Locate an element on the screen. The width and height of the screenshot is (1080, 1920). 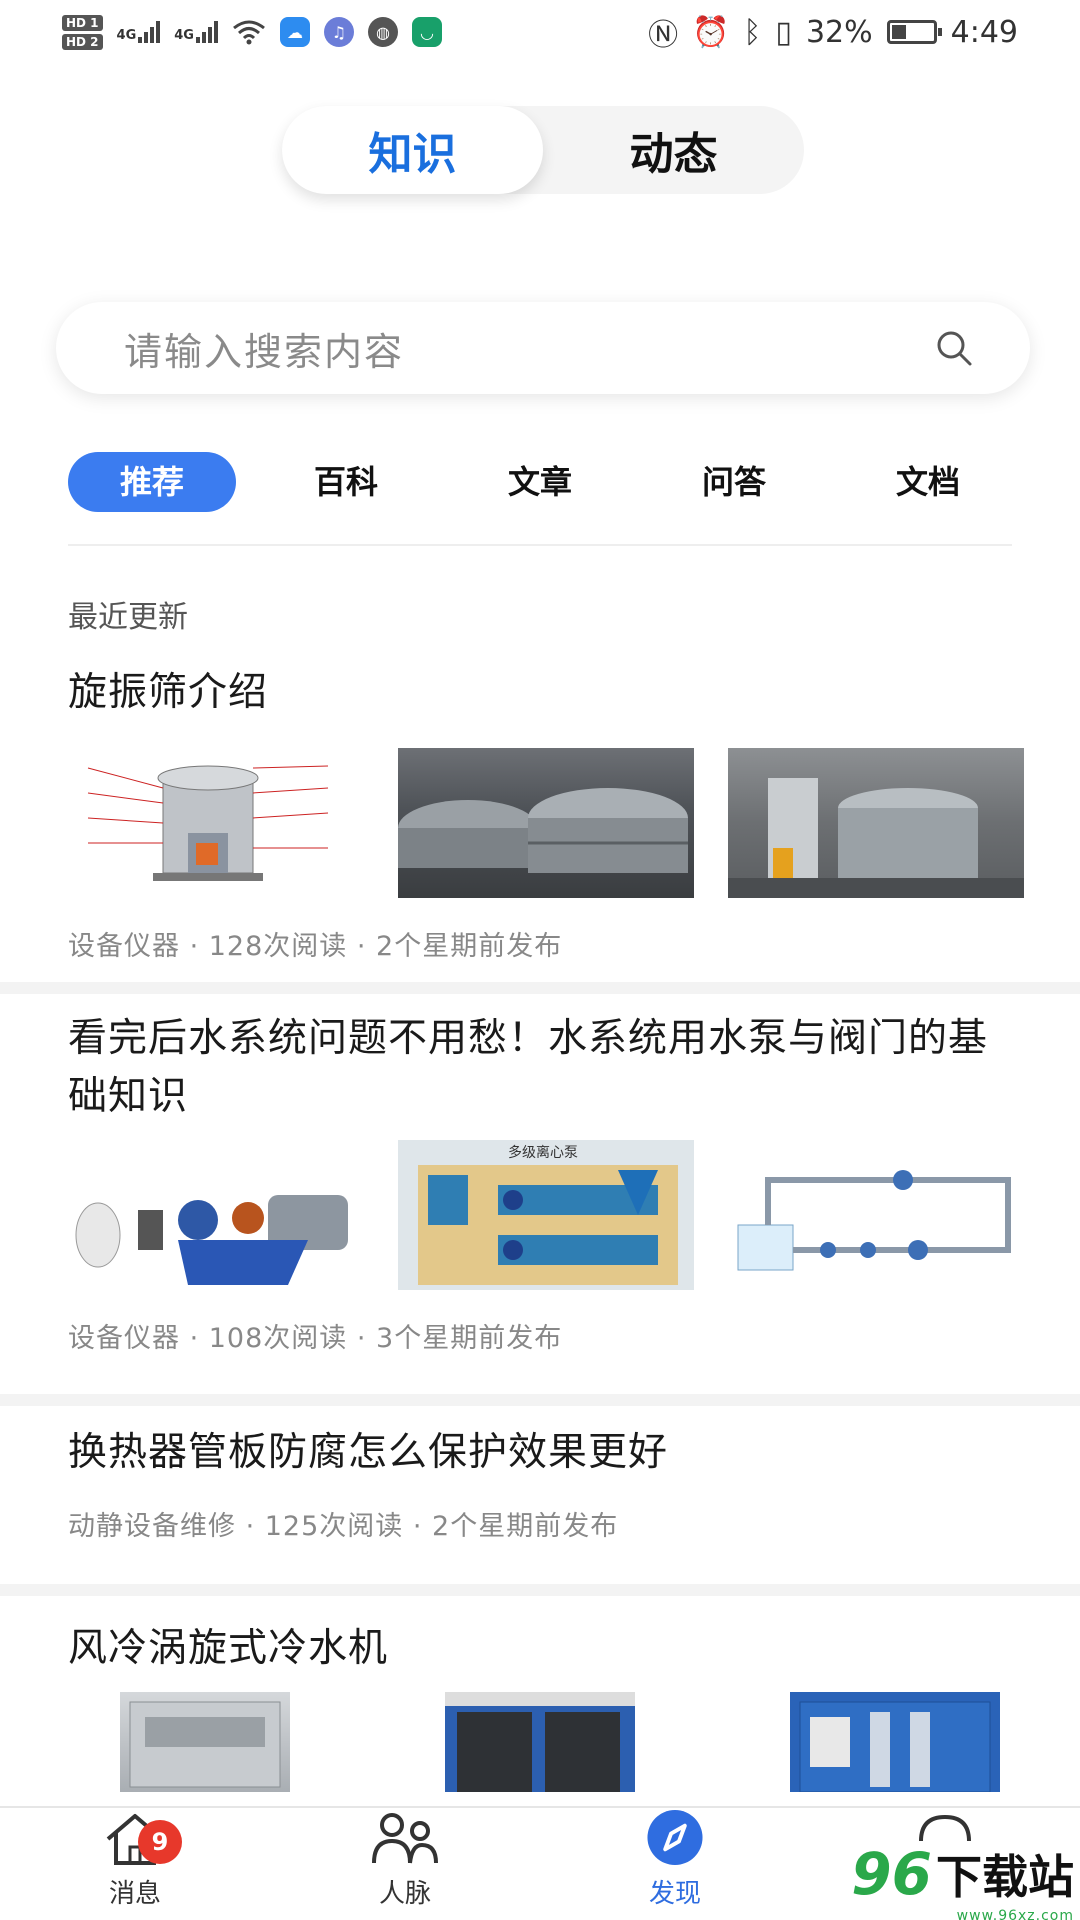
watermark-url: www.96xz.com is located at coordinates (1015, 1914).